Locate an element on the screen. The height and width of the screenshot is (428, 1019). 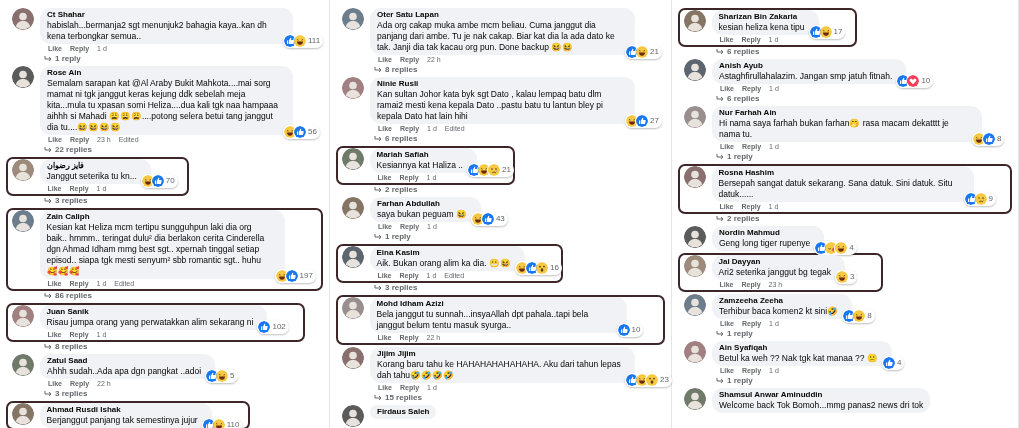
commenter-name: Shamsul Anwar Aminuddin is located at coordinates (821, 395).